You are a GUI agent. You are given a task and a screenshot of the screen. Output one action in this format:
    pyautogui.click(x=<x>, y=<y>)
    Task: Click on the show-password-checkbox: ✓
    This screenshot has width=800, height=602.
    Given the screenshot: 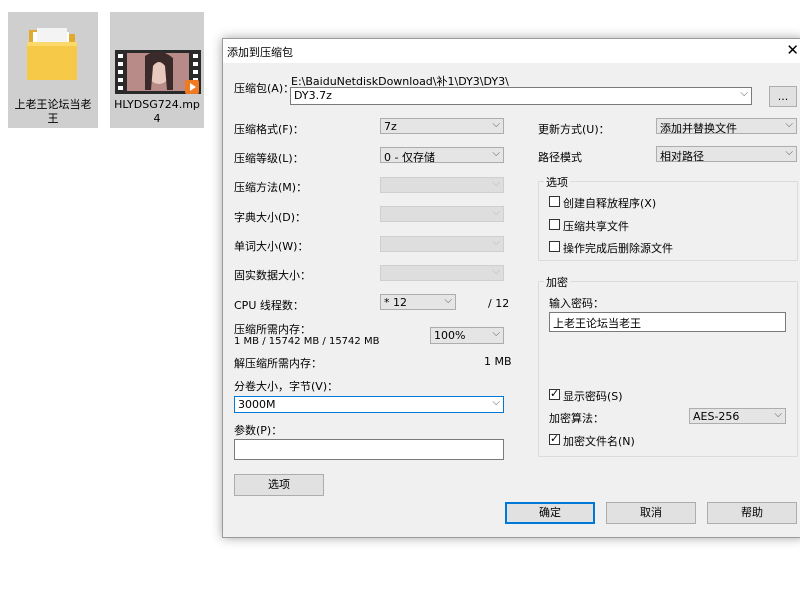 What is the action you would take?
    pyautogui.click(x=554, y=393)
    